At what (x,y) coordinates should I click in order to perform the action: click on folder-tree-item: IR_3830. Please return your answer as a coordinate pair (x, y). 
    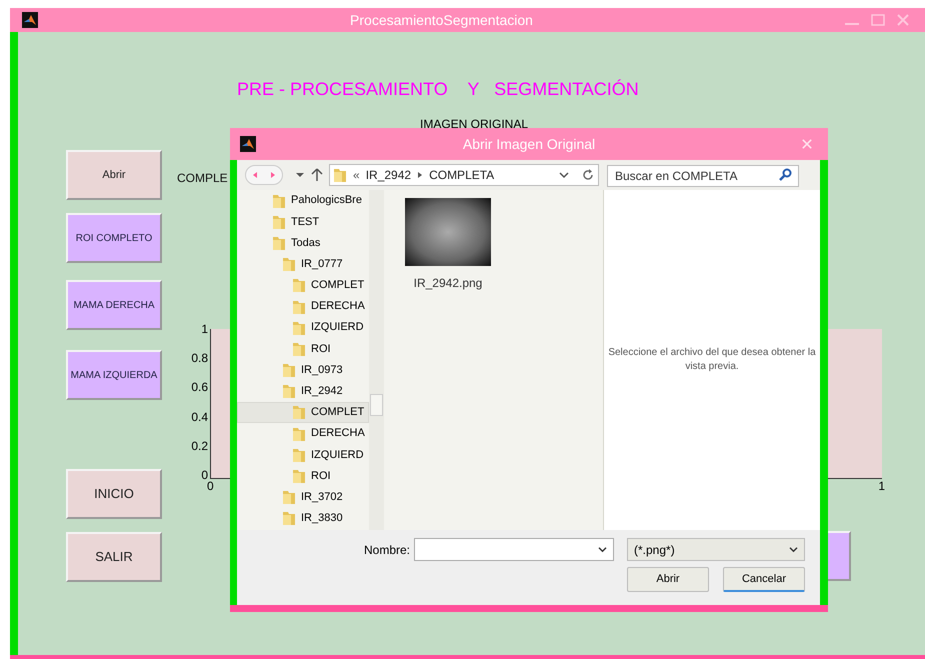
    Looking at the image, I should click on (303, 518).